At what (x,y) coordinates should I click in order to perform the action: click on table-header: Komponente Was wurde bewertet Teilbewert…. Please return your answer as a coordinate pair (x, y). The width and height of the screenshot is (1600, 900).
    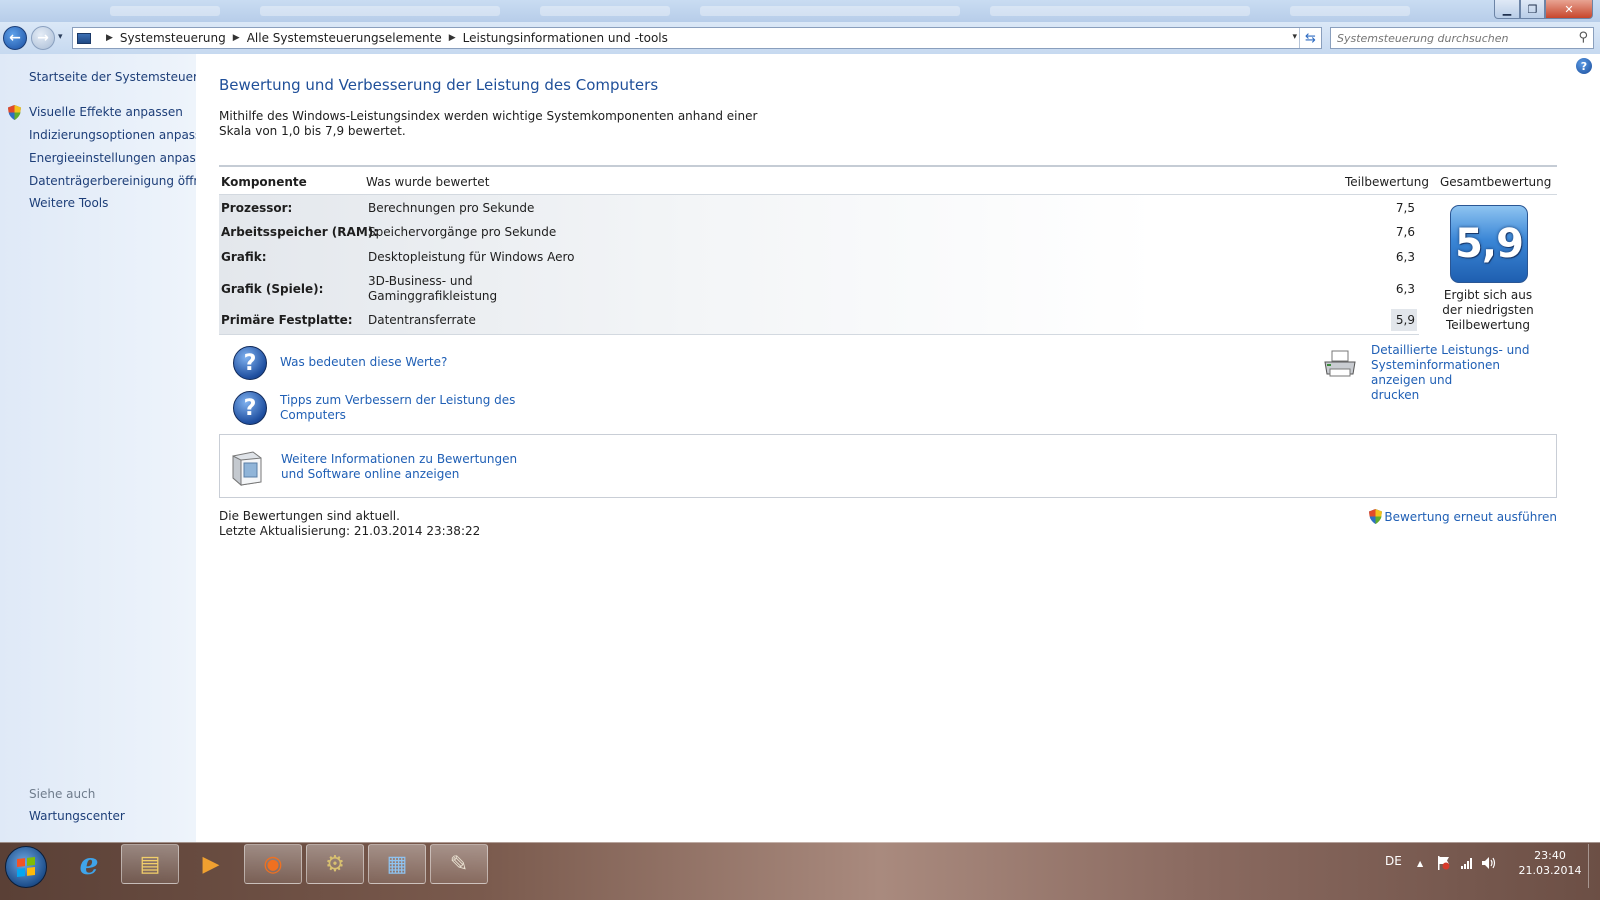
    Looking at the image, I should click on (888, 180).